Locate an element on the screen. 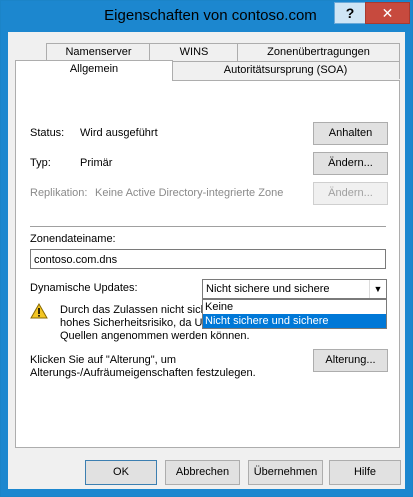  replication-value: Keine Active Directory-integrierte Zone is located at coordinates (189, 193).